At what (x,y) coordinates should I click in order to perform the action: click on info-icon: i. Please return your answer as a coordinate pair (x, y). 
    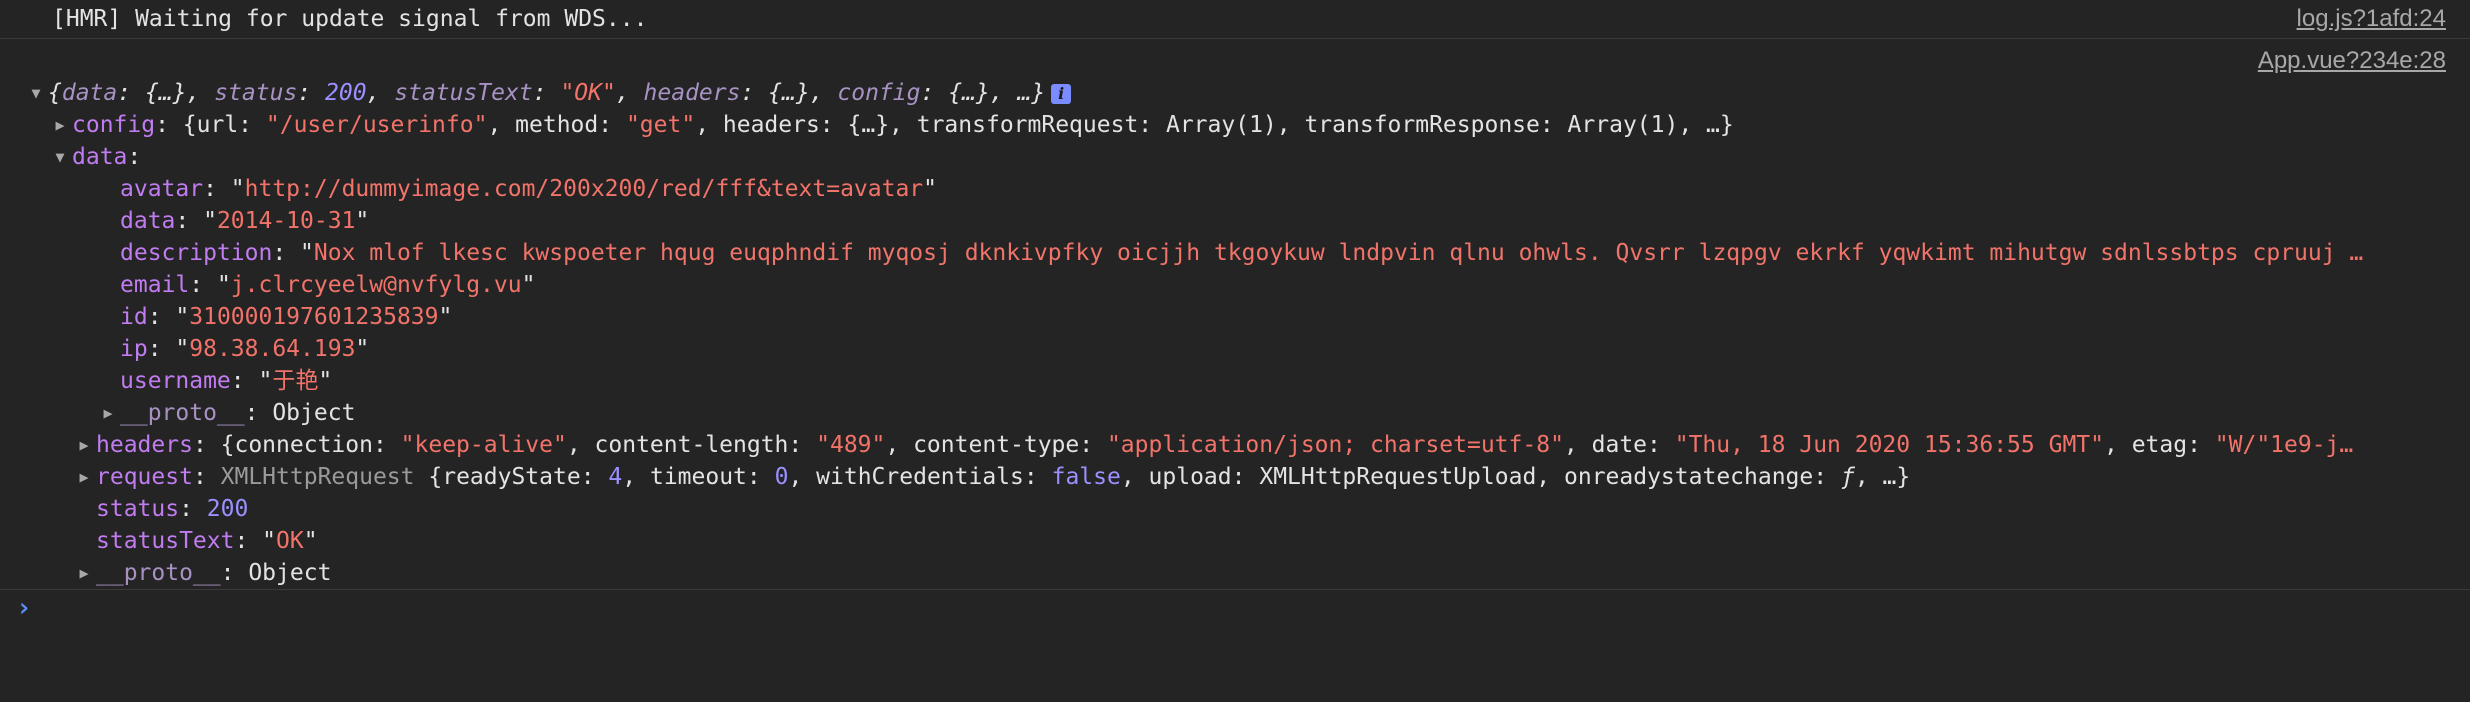
    Looking at the image, I should click on (1061, 93).